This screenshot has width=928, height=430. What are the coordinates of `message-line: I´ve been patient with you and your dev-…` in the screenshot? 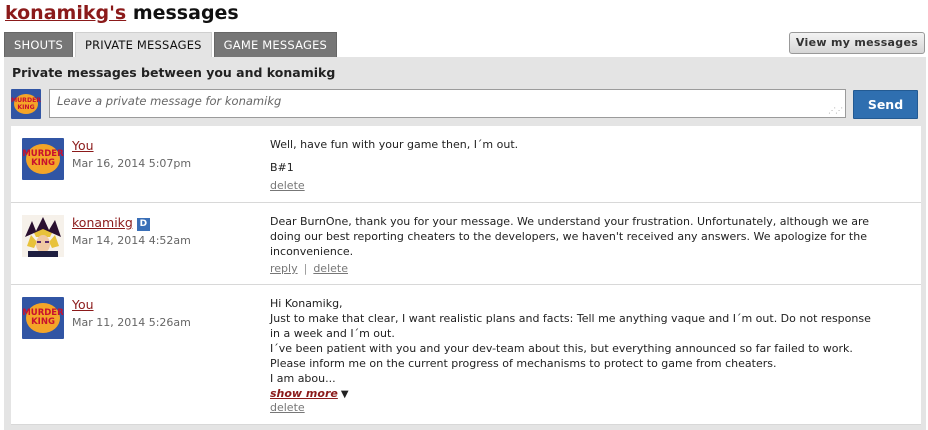 It's located at (561, 348).